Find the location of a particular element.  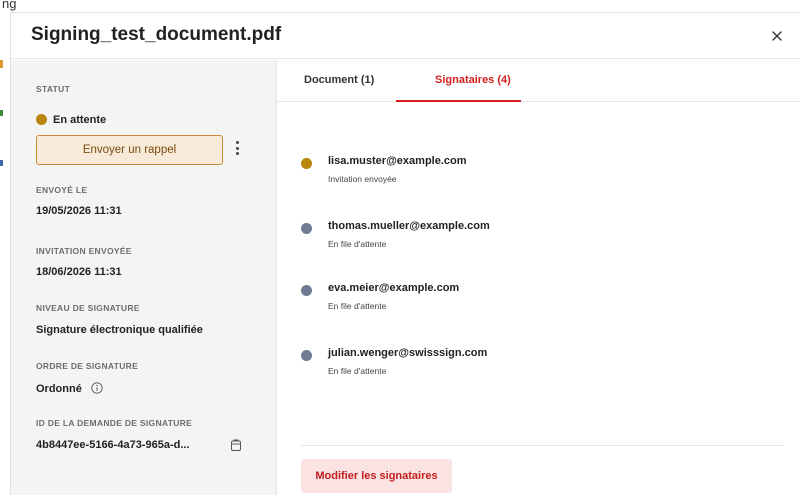

signer-email: lisa.muster@example.com is located at coordinates (397, 161).